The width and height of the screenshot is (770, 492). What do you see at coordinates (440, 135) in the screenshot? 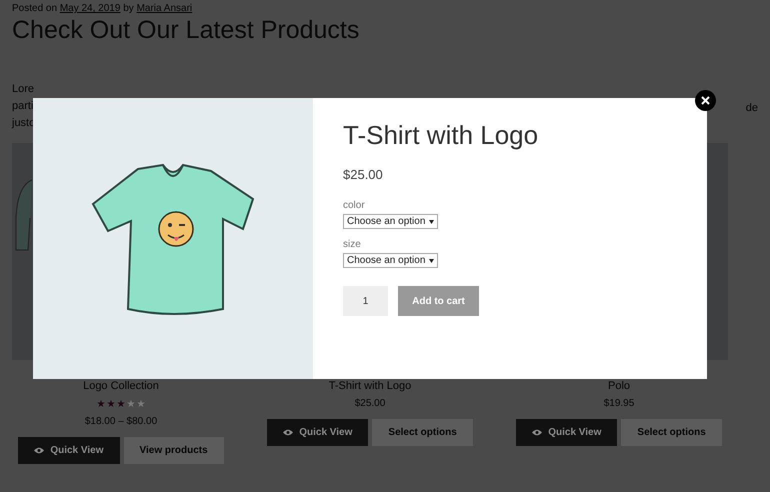
I see `product-title: T-Shirt with Logo` at bounding box center [440, 135].